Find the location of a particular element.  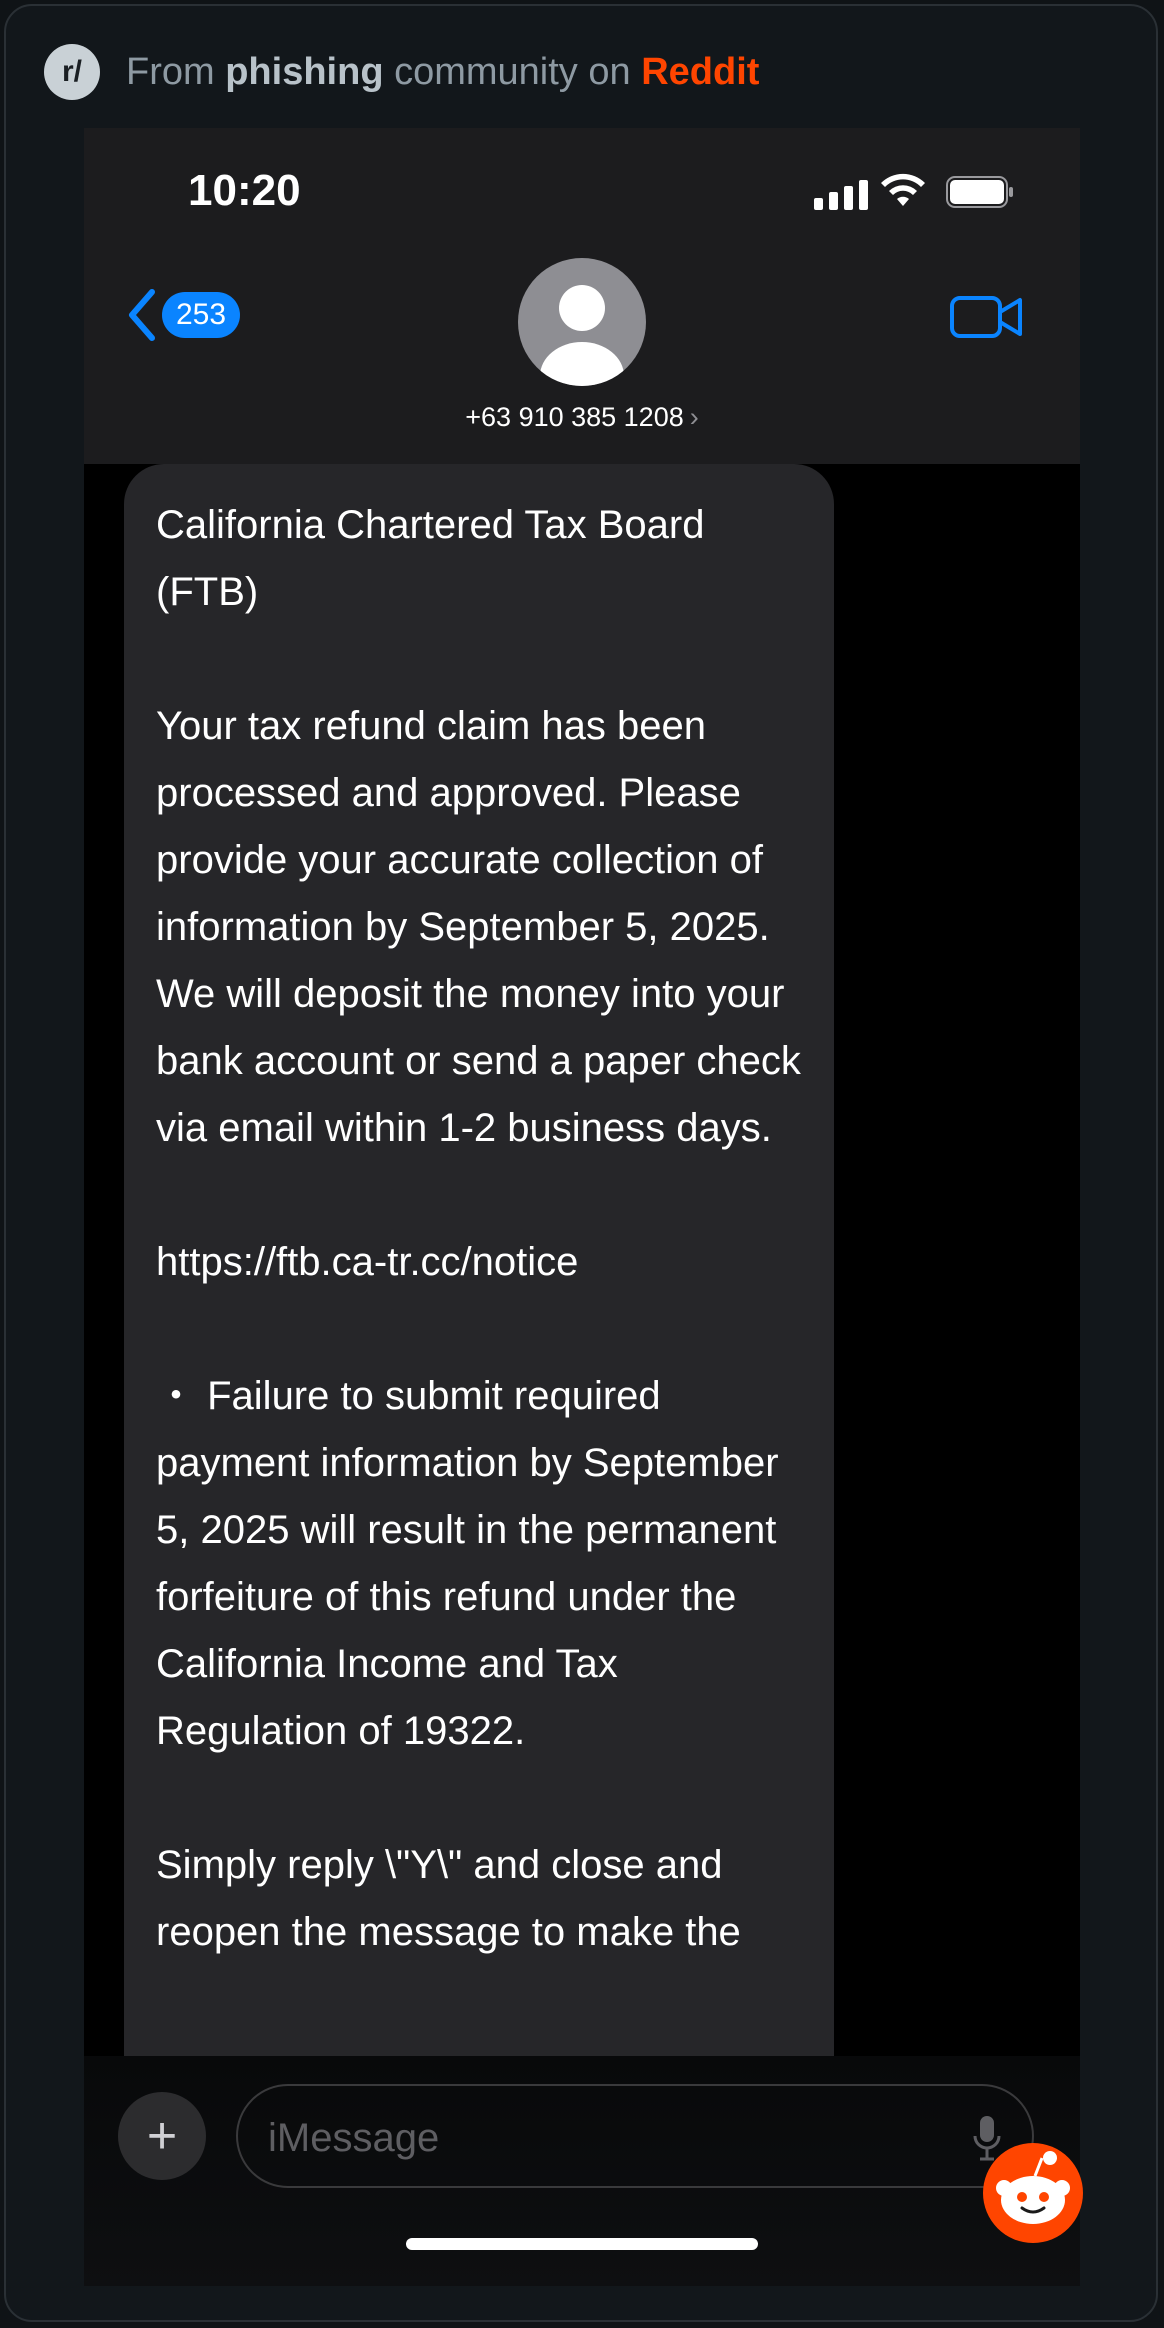

message-link: https://ftb.ca-tr.cc/notice is located at coordinates (480, 1262).